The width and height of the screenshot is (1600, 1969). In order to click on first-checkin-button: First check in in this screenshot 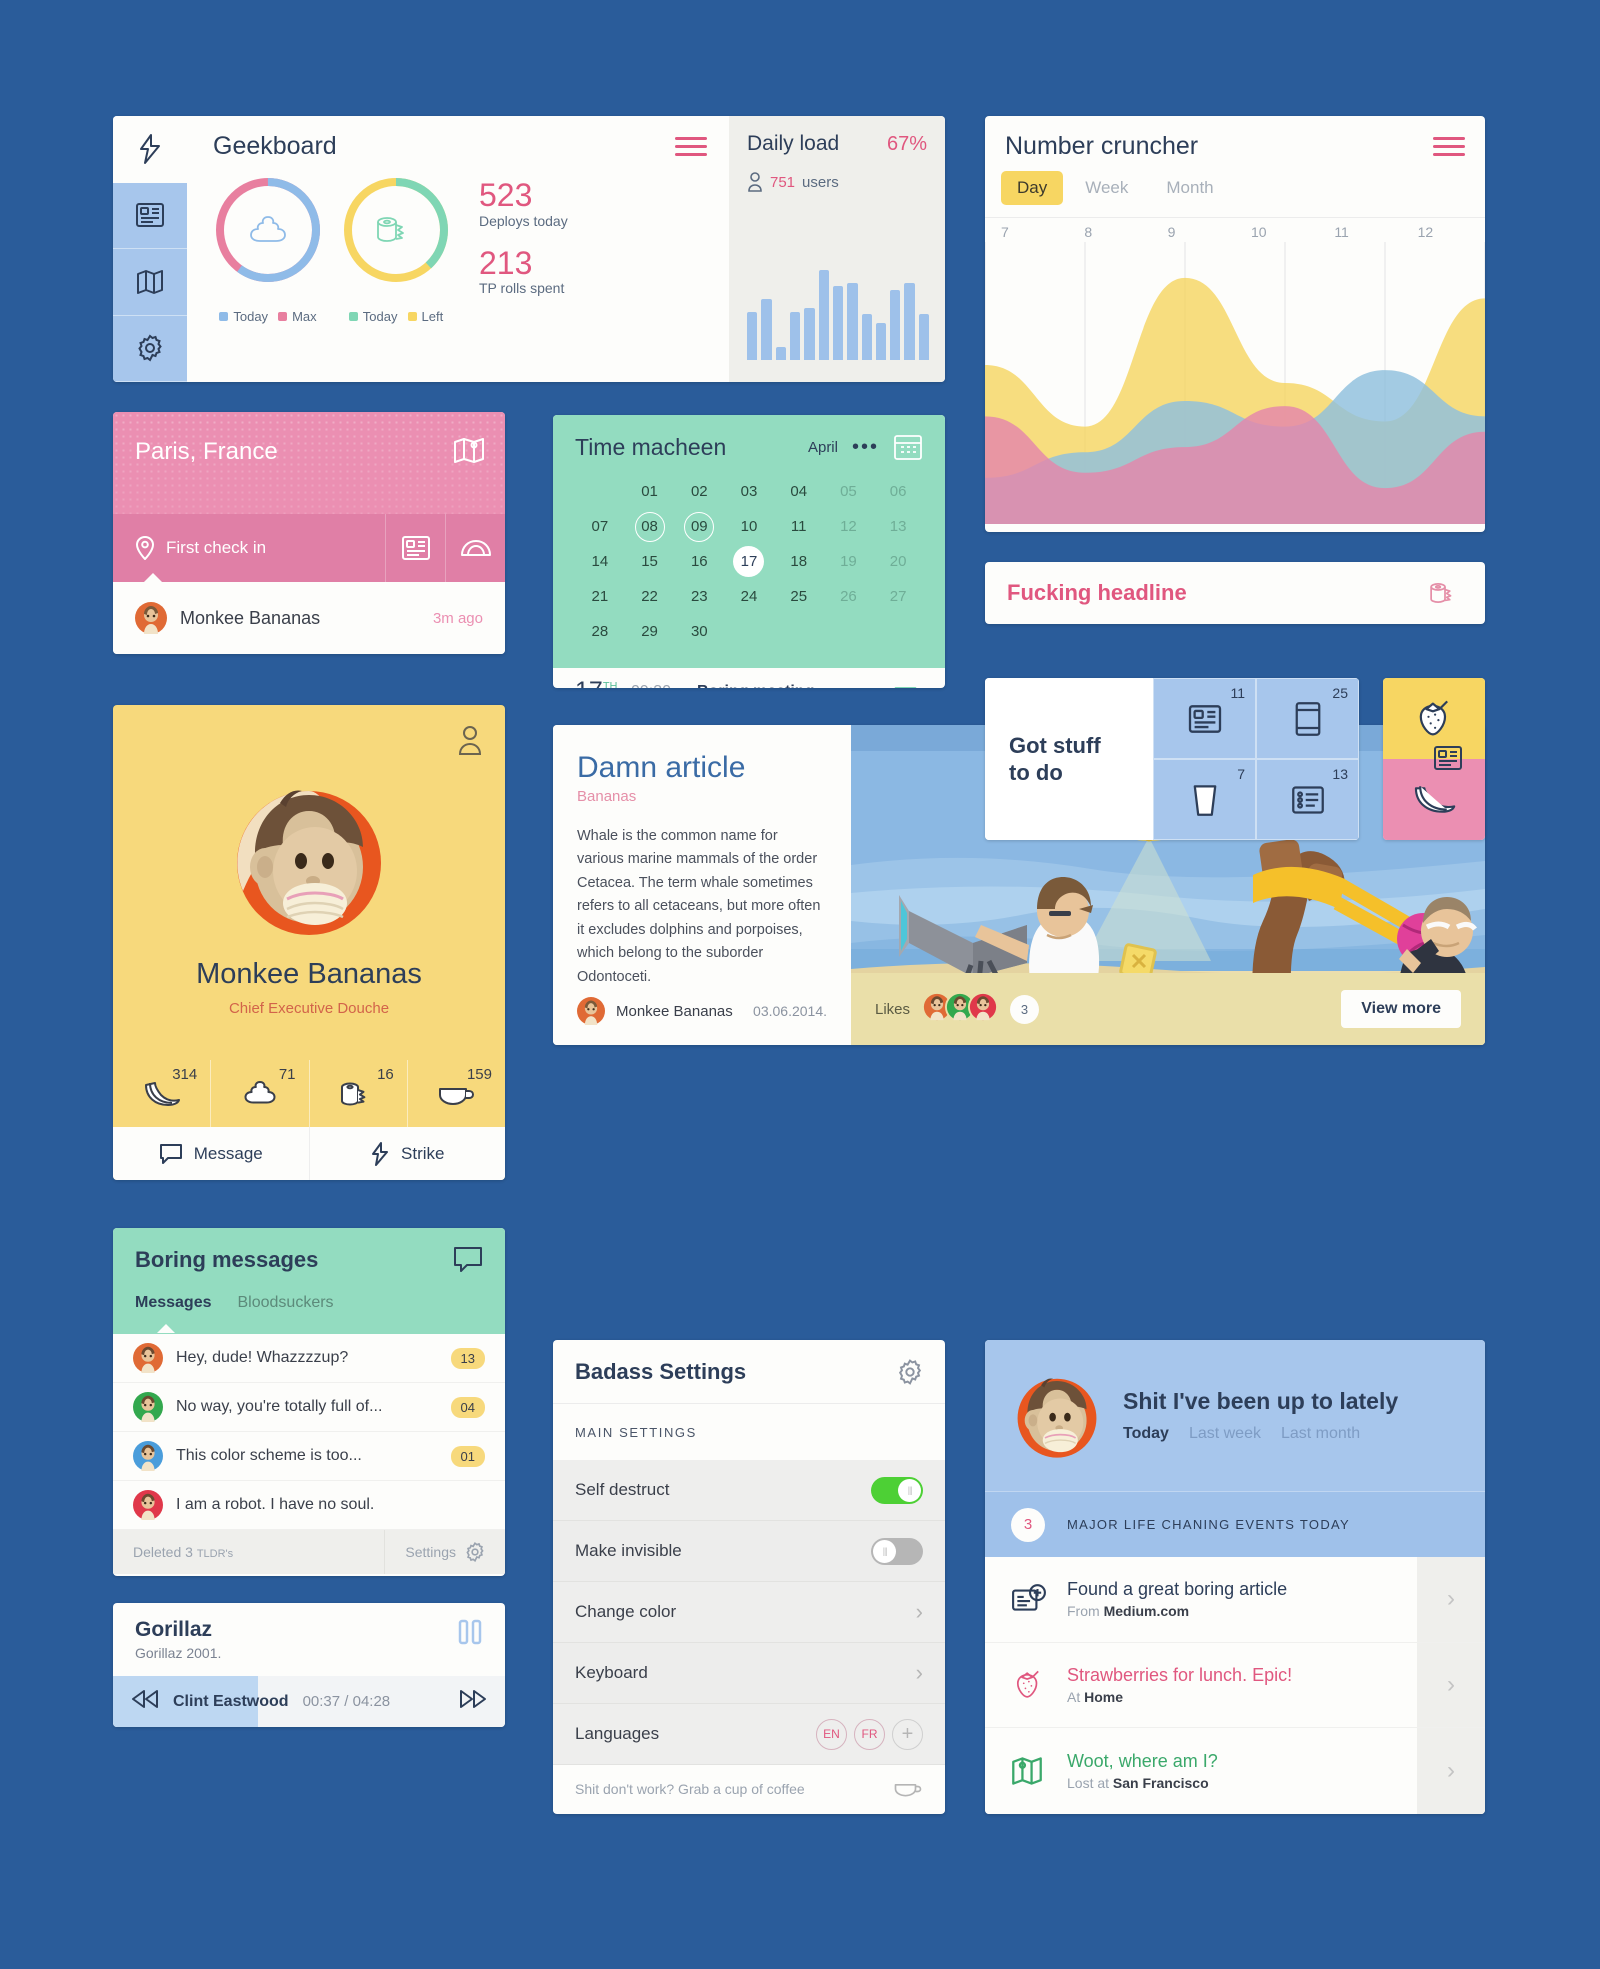, I will do `click(249, 548)`.